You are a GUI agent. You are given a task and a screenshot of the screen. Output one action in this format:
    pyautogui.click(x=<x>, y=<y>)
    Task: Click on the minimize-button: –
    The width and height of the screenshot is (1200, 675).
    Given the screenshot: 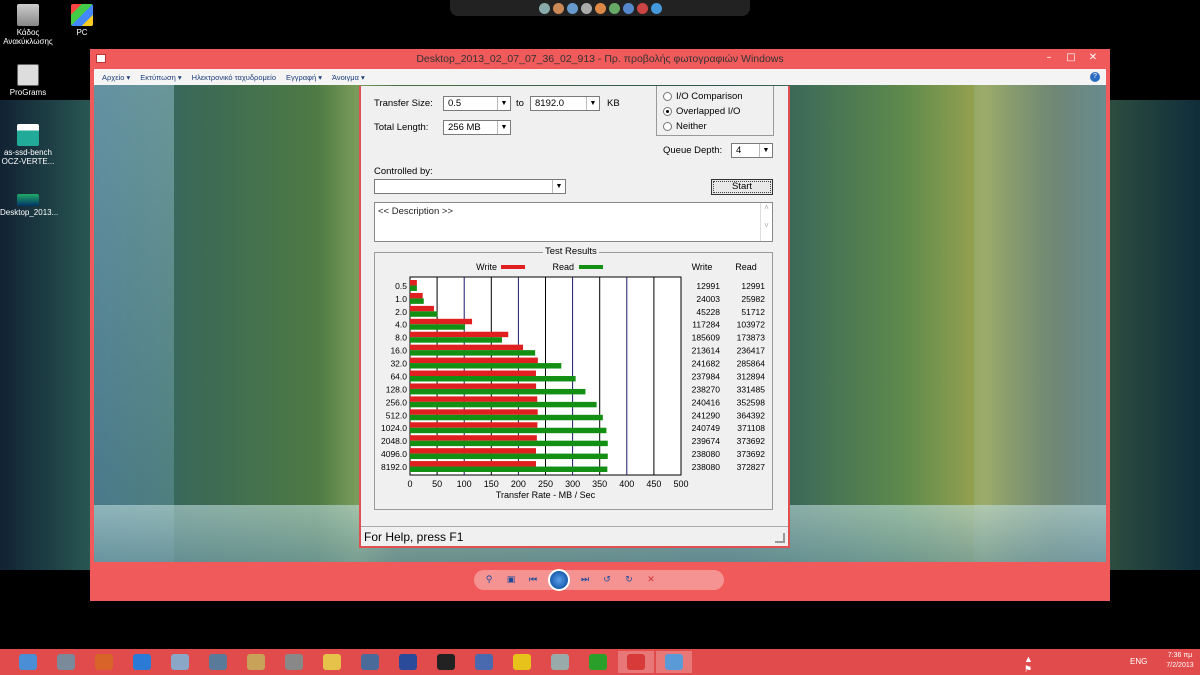 What is the action you would take?
    pyautogui.click(x=1049, y=58)
    